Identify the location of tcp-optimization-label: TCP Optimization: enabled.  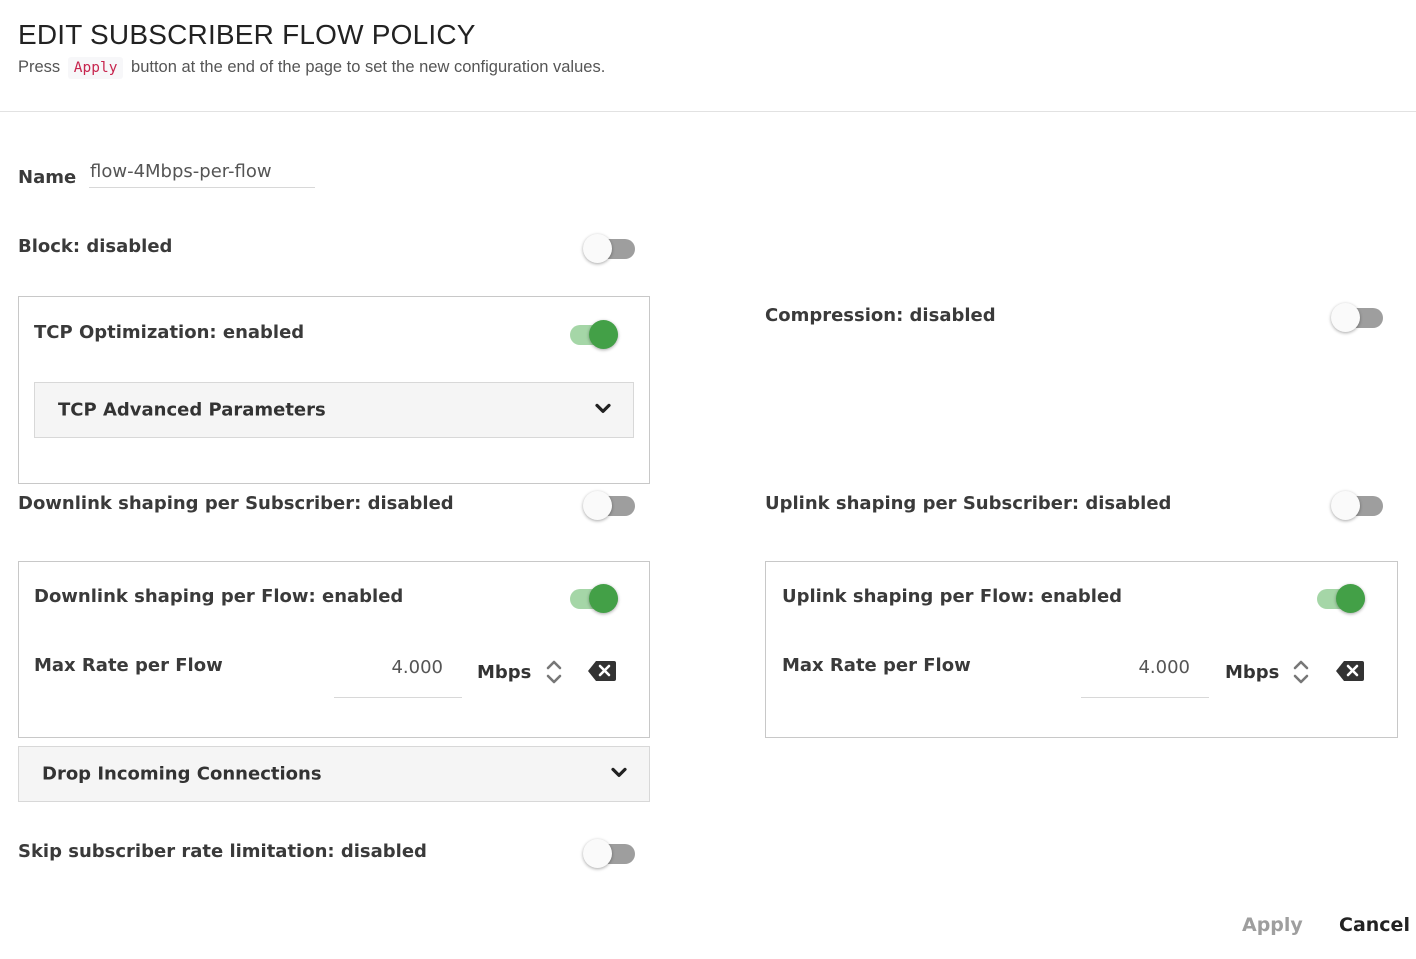
(169, 332).